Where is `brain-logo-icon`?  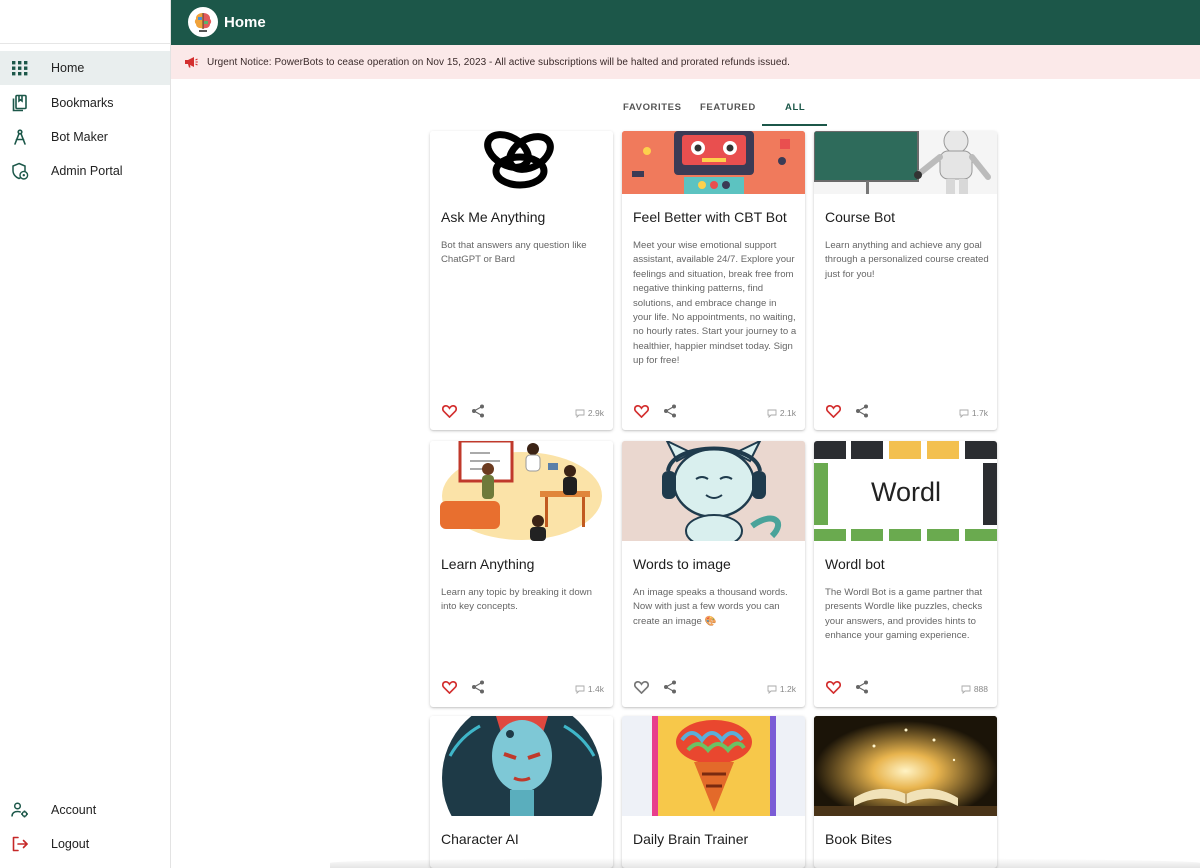 brain-logo-icon is located at coordinates (203, 22).